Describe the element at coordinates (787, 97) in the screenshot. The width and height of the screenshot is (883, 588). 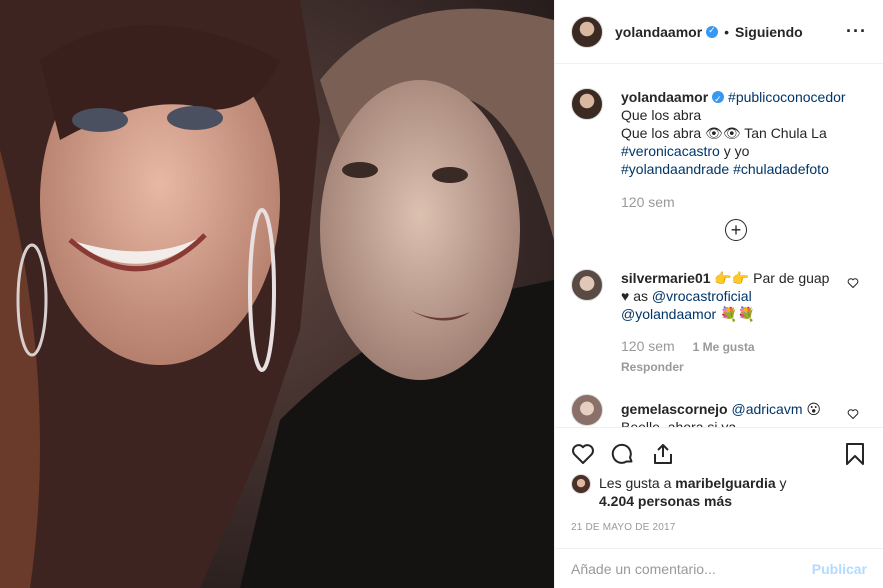
I see `hashtag-link: #publicoconocedor` at that location.